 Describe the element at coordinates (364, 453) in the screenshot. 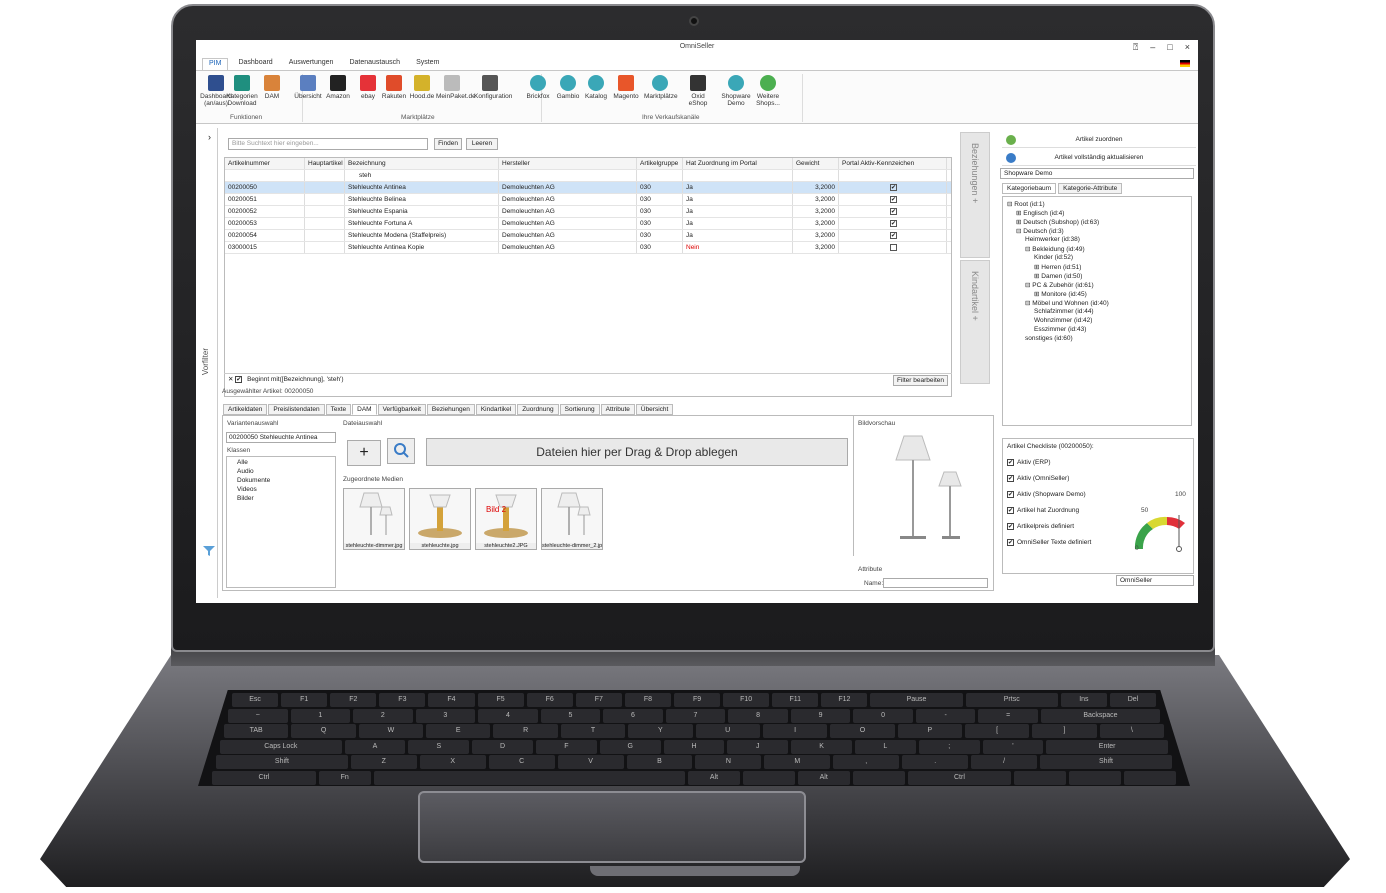

I see `add-file-button: +` at that location.